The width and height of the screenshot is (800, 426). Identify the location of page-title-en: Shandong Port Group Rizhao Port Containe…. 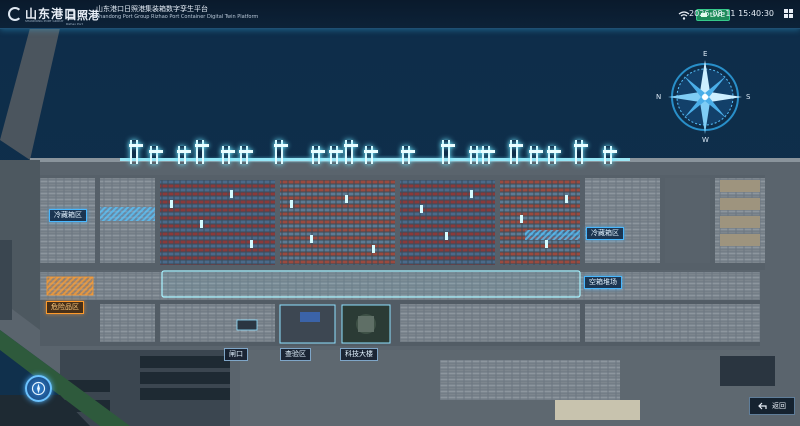
(177, 17).